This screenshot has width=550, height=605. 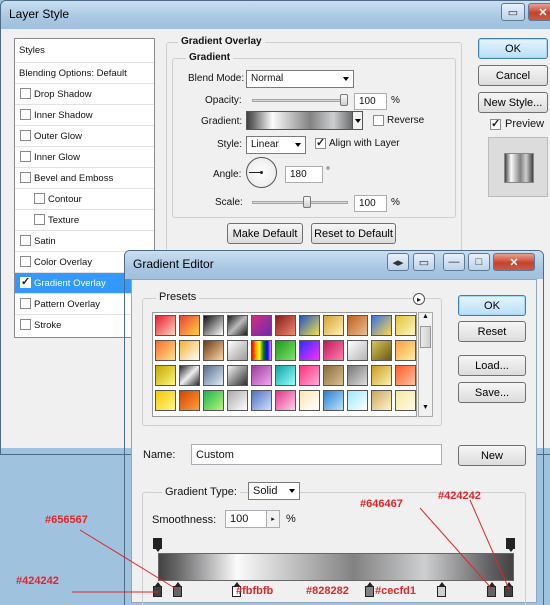 What do you see at coordinates (66, 520) in the screenshot?
I see `annotation-label: #656567` at bounding box center [66, 520].